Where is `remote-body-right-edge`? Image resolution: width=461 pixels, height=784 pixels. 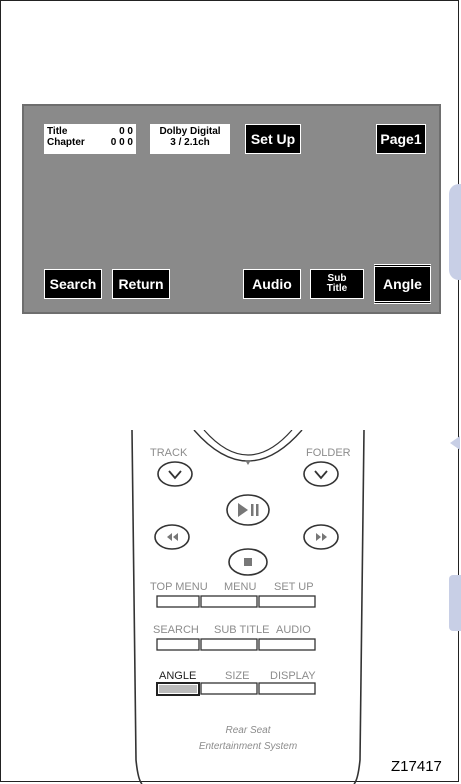 remote-body-right-edge is located at coordinates (359, 607).